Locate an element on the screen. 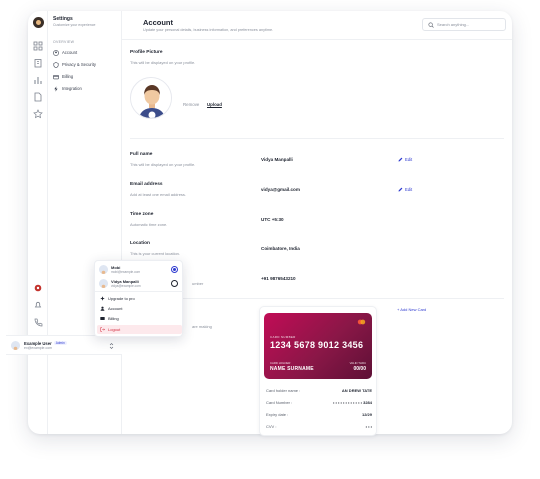  sidebar-item-label: Billing is located at coordinates (68, 76).